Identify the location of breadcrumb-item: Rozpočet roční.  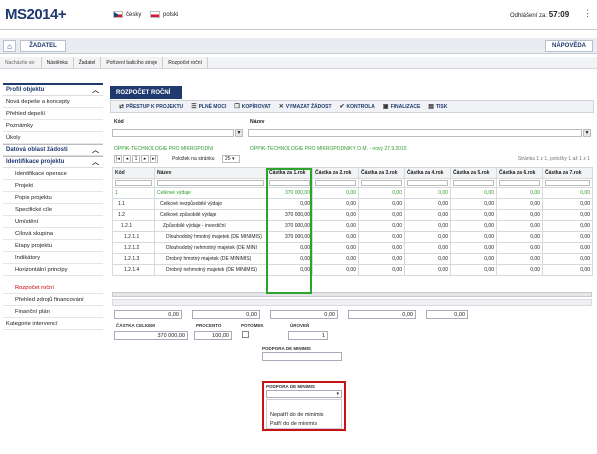
(185, 62).